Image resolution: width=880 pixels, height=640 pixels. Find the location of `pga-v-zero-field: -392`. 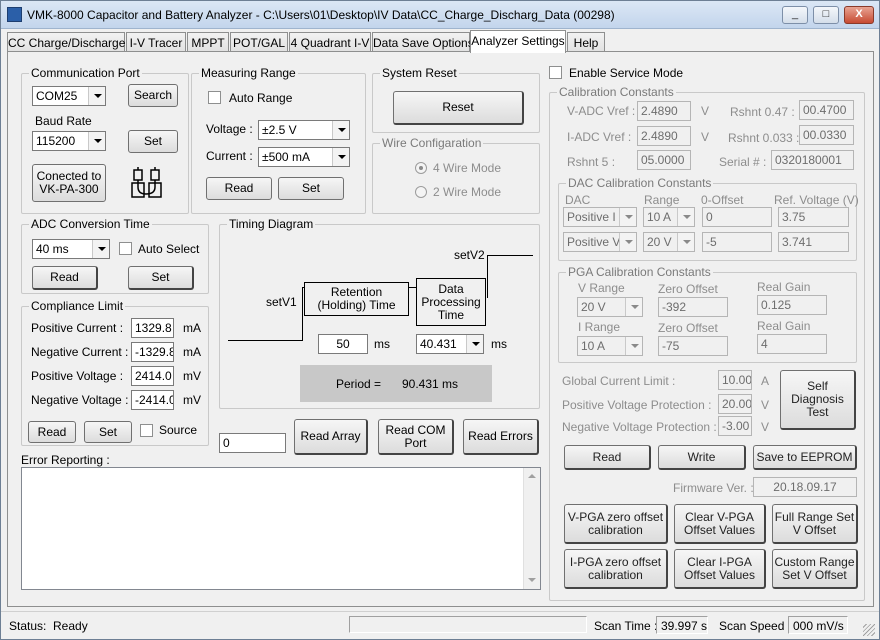

pga-v-zero-field: -392 is located at coordinates (693, 307).